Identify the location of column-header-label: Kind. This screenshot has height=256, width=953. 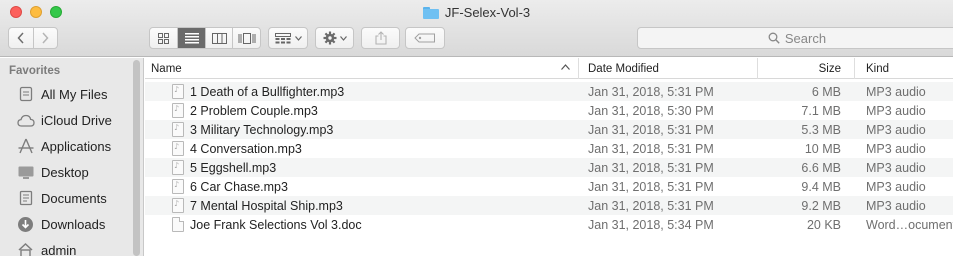
(878, 68).